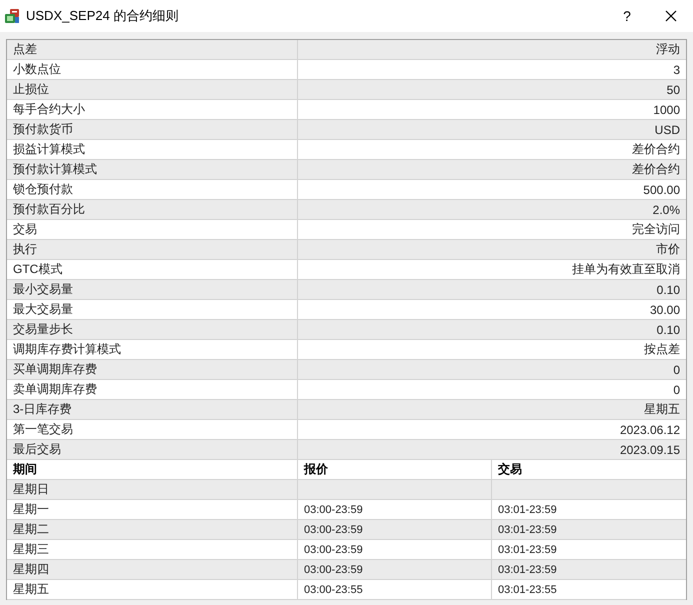 The image size is (693, 605). What do you see at coordinates (38, 269) in the screenshot?
I see `property-name: GTC模式` at bounding box center [38, 269].